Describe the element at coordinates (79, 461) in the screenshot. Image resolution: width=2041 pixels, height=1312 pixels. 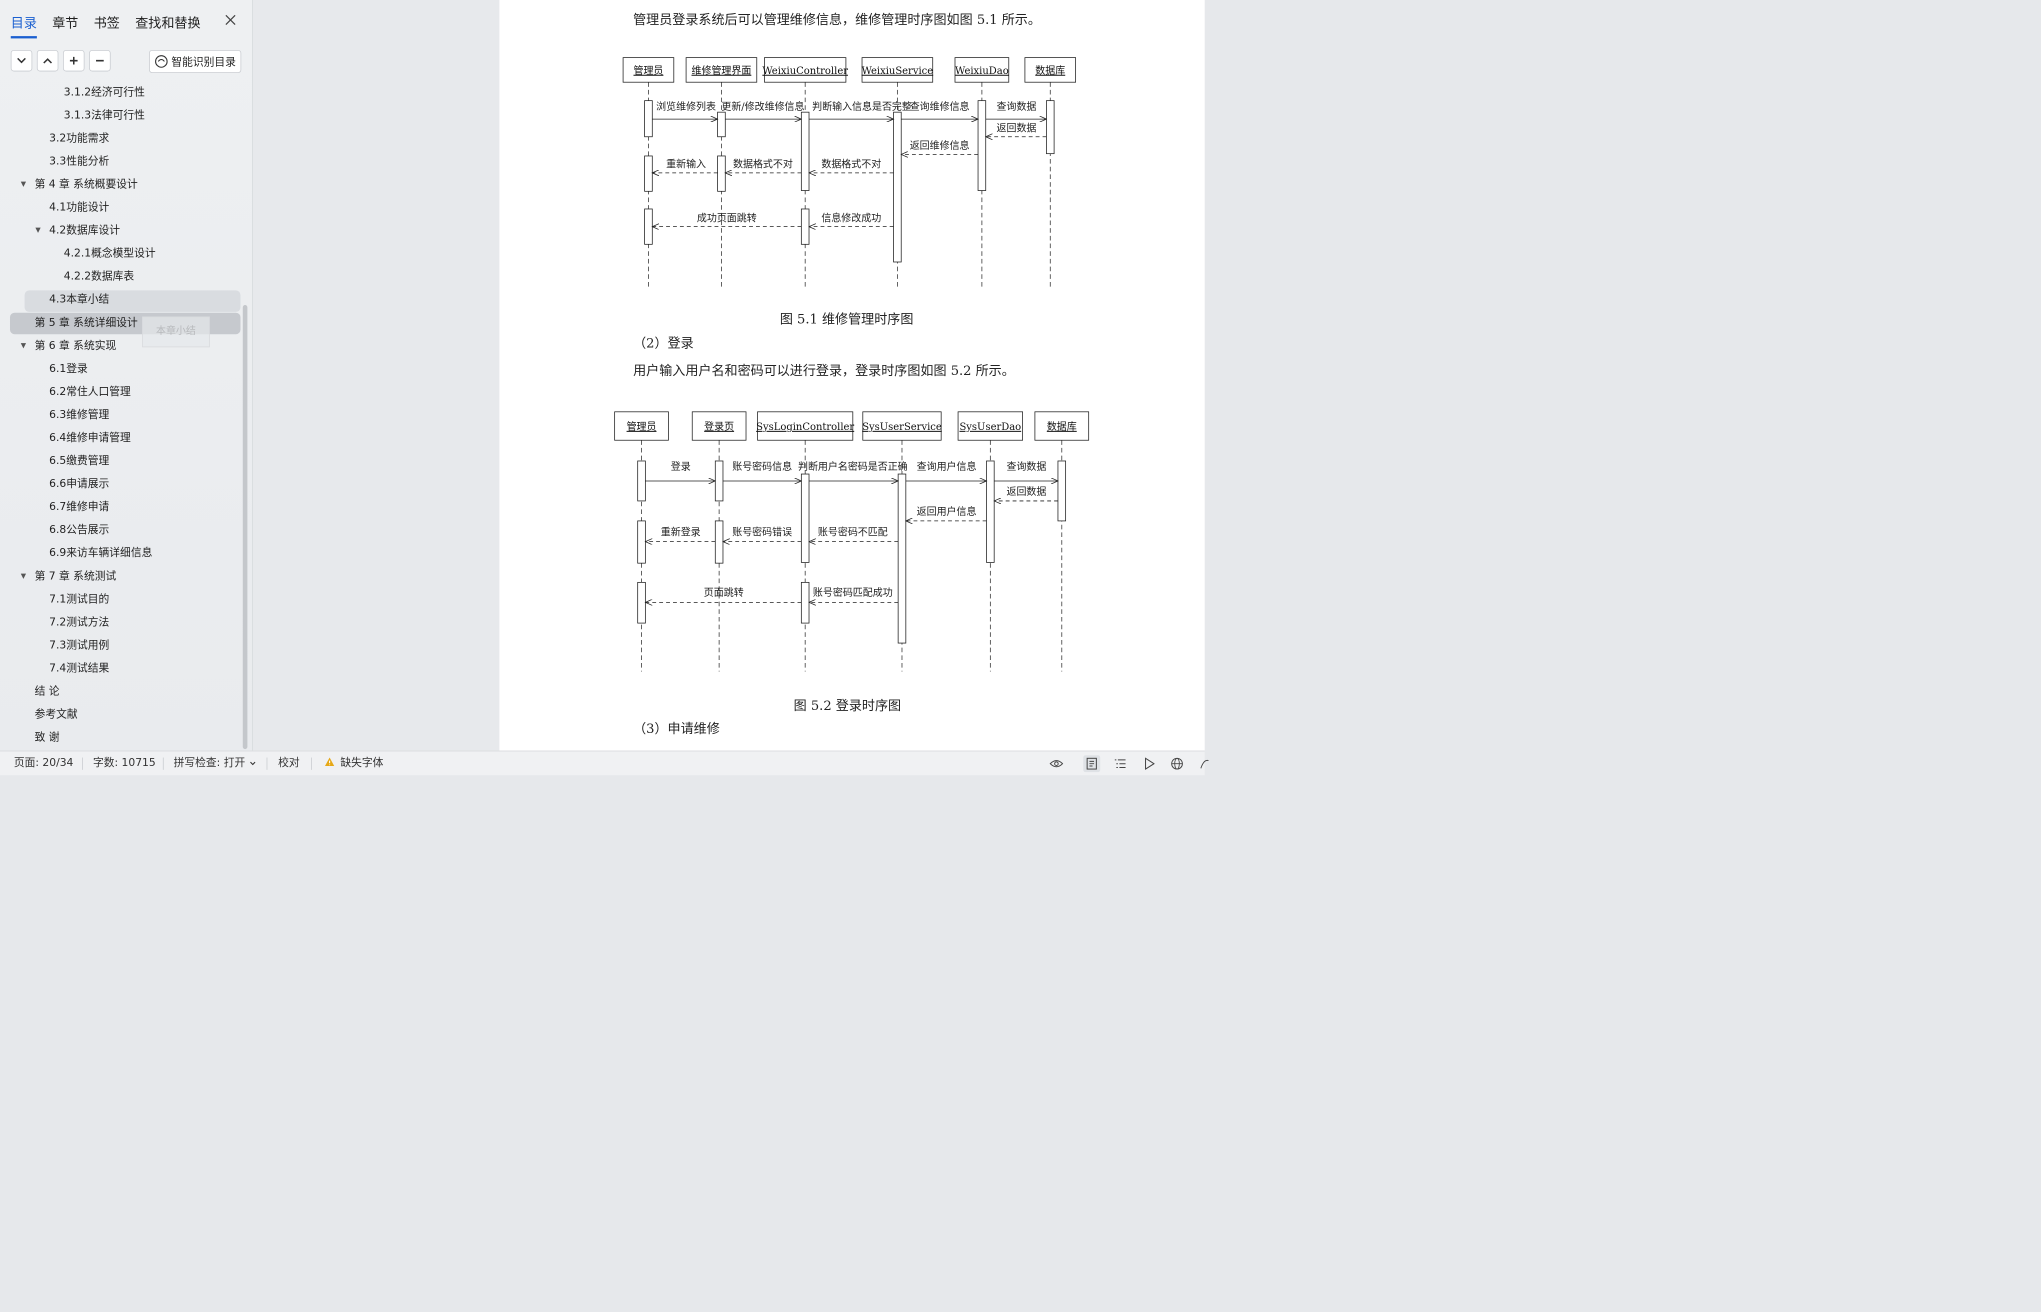
I see `toc-item-label: 6.5缴费管理` at that location.